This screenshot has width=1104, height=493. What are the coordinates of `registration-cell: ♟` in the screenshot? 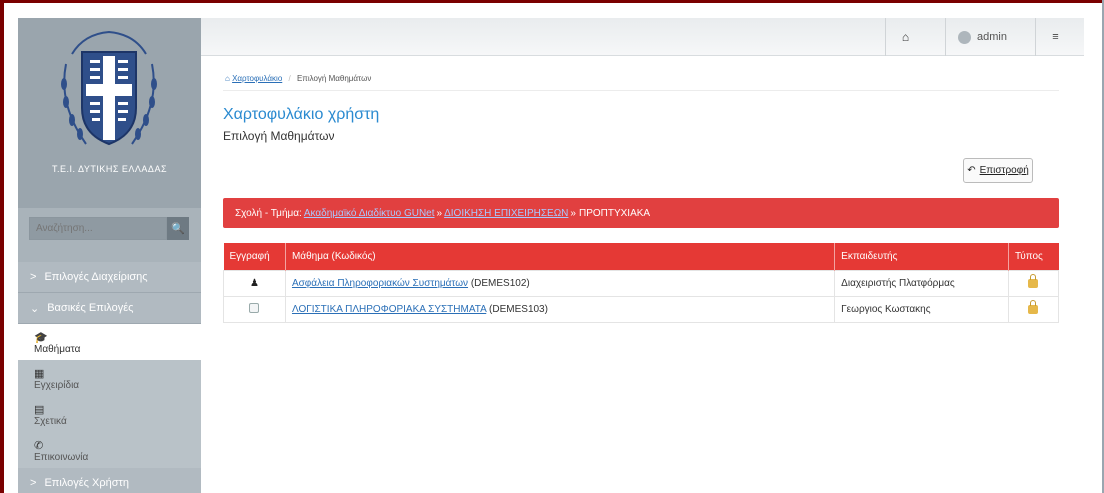 It's located at (254, 283).